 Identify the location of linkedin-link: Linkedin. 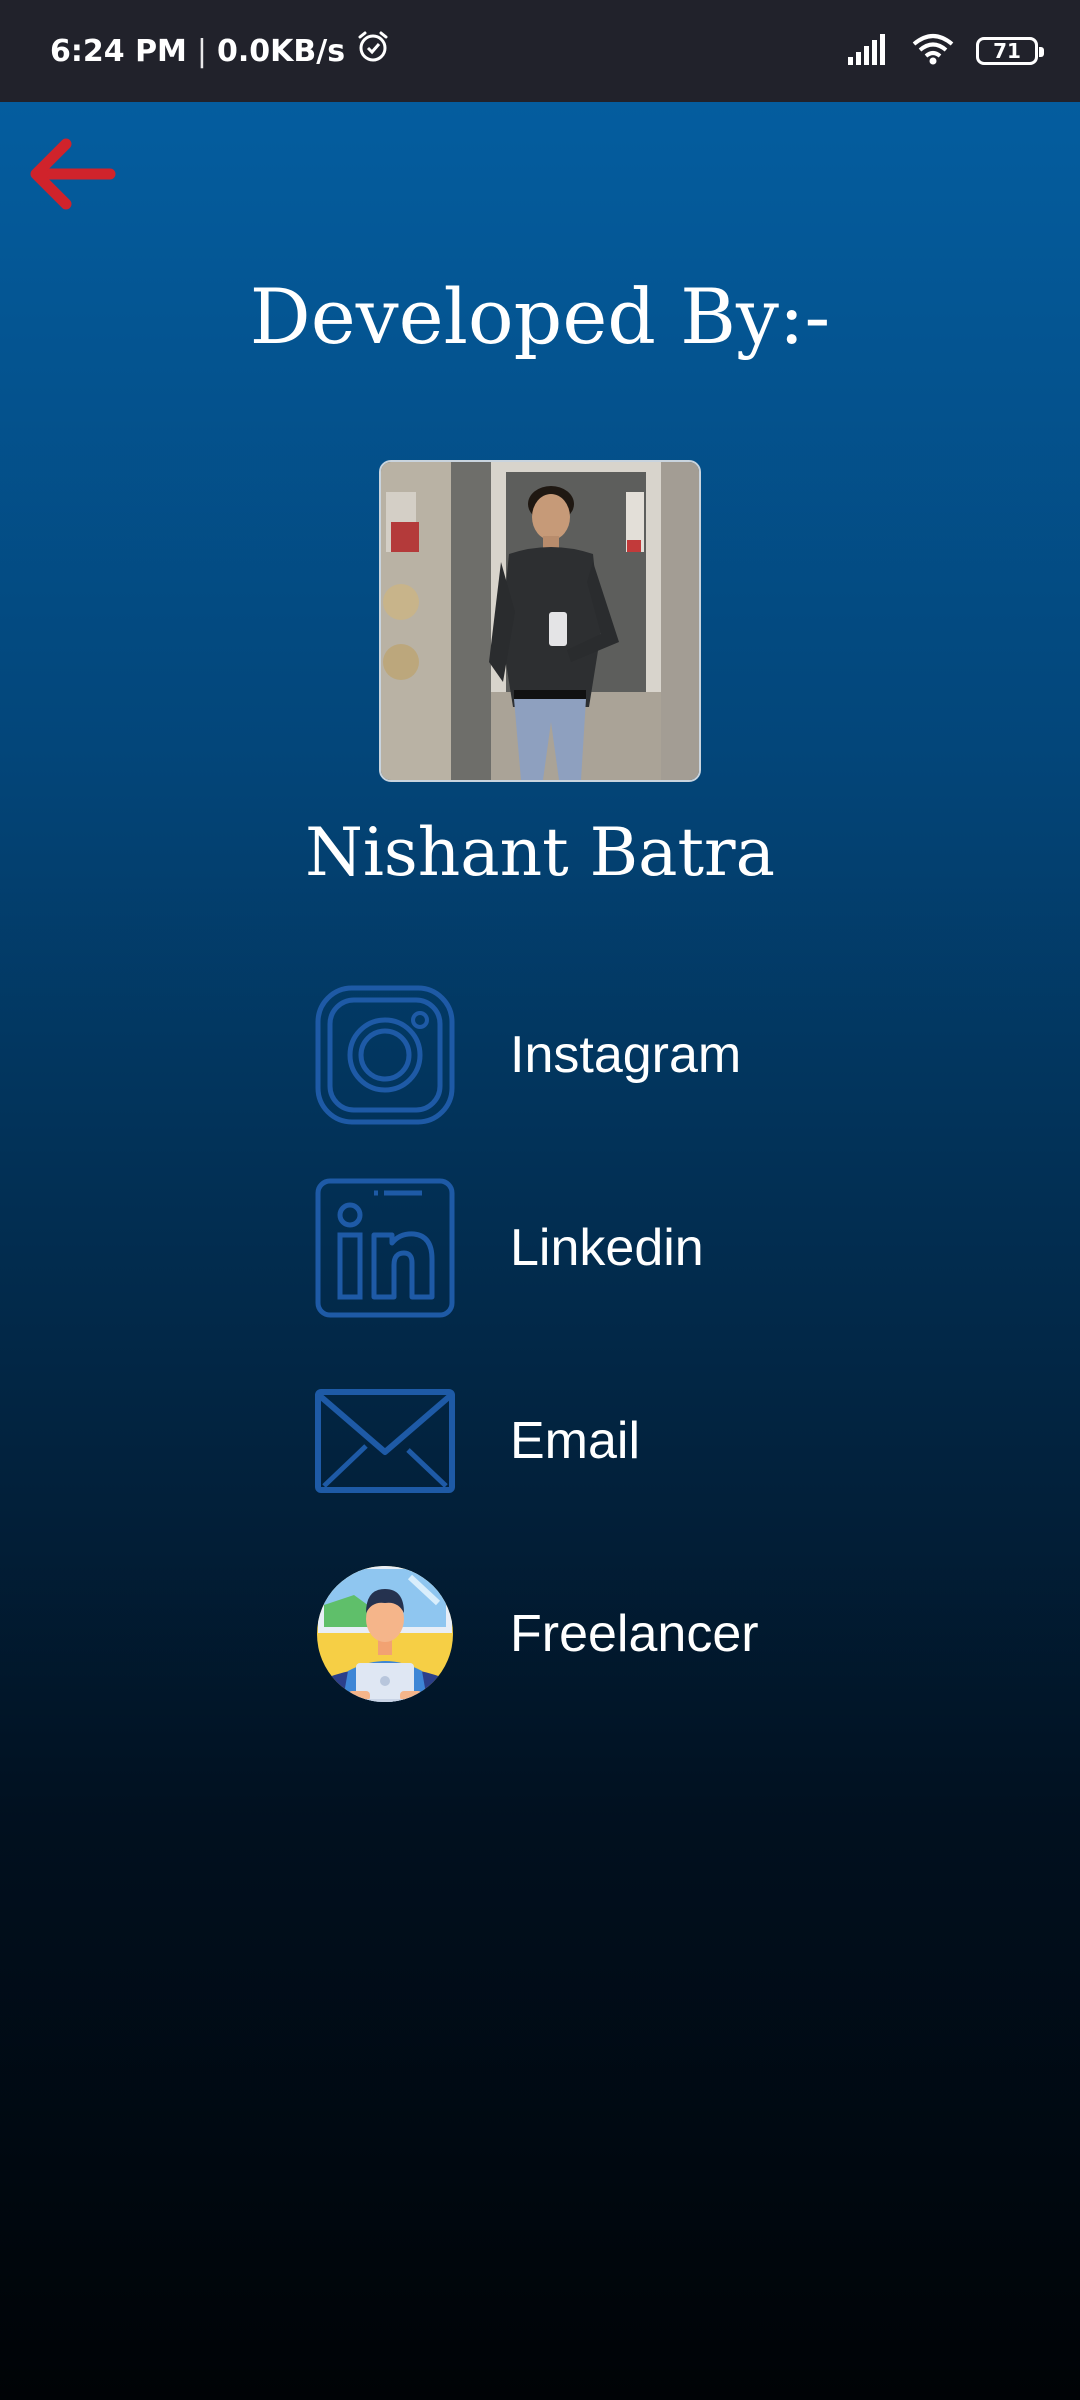
(574, 1248).